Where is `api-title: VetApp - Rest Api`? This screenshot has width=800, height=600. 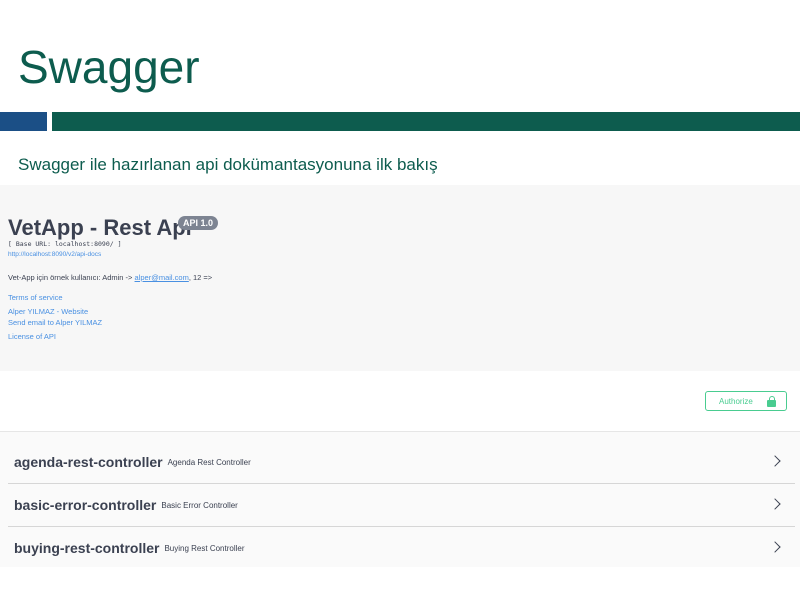 api-title: VetApp - Rest Api is located at coordinates (100, 227).